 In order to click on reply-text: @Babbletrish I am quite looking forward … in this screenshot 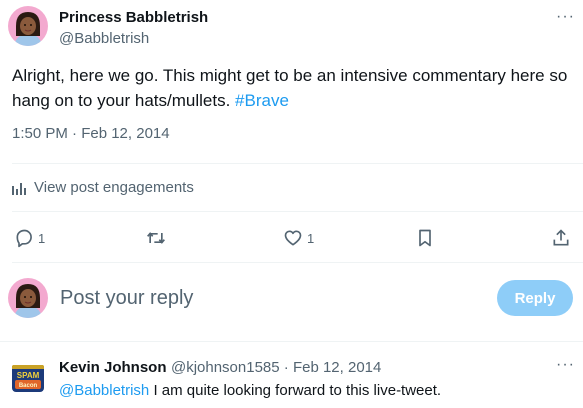, I will do `click(250, 390)`.